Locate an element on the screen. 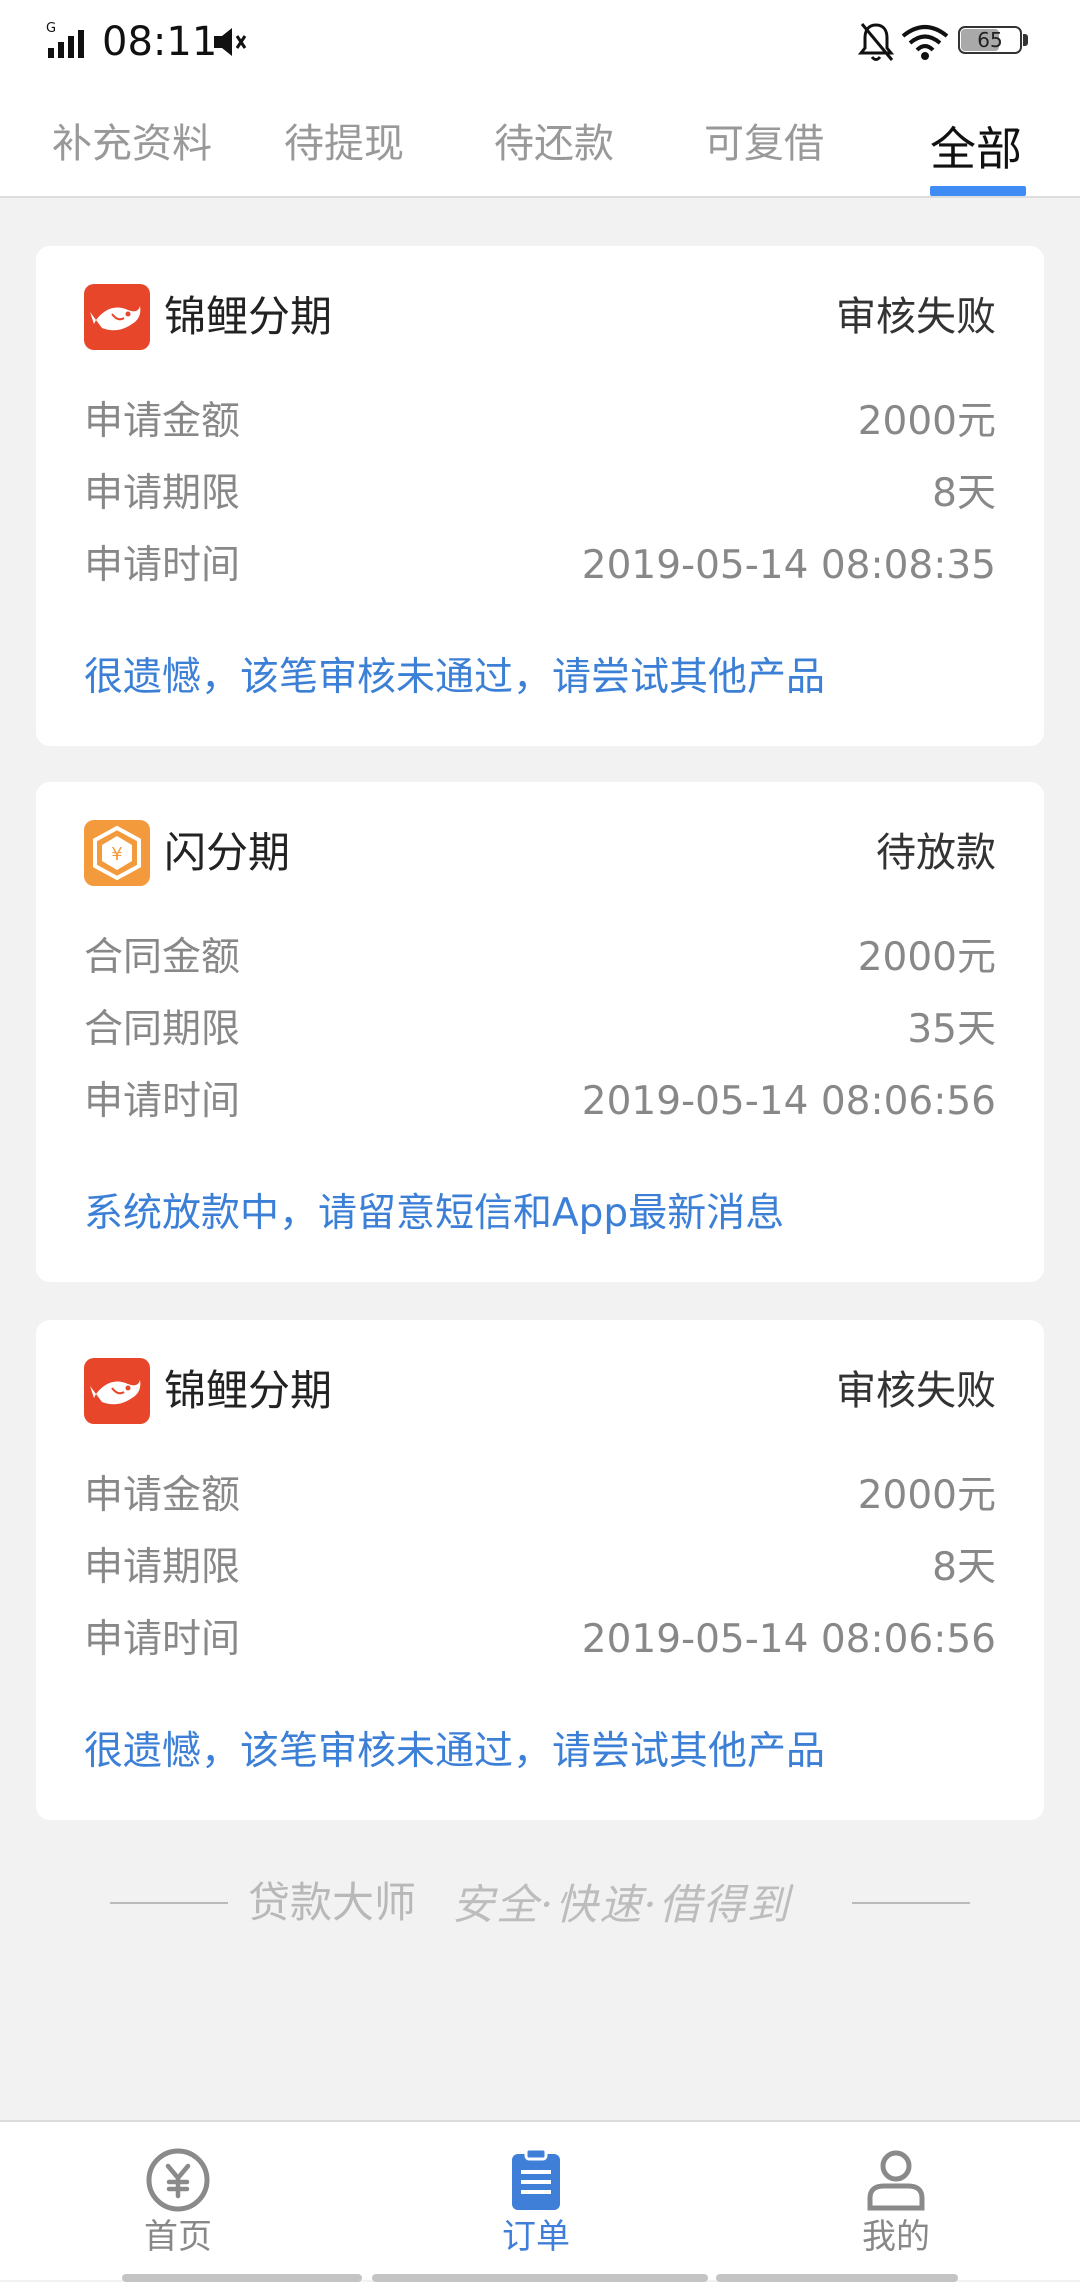 The width and height of the screenshot is (1080, 2282). status-time: 08:11 is located at coordinates (160, 42).